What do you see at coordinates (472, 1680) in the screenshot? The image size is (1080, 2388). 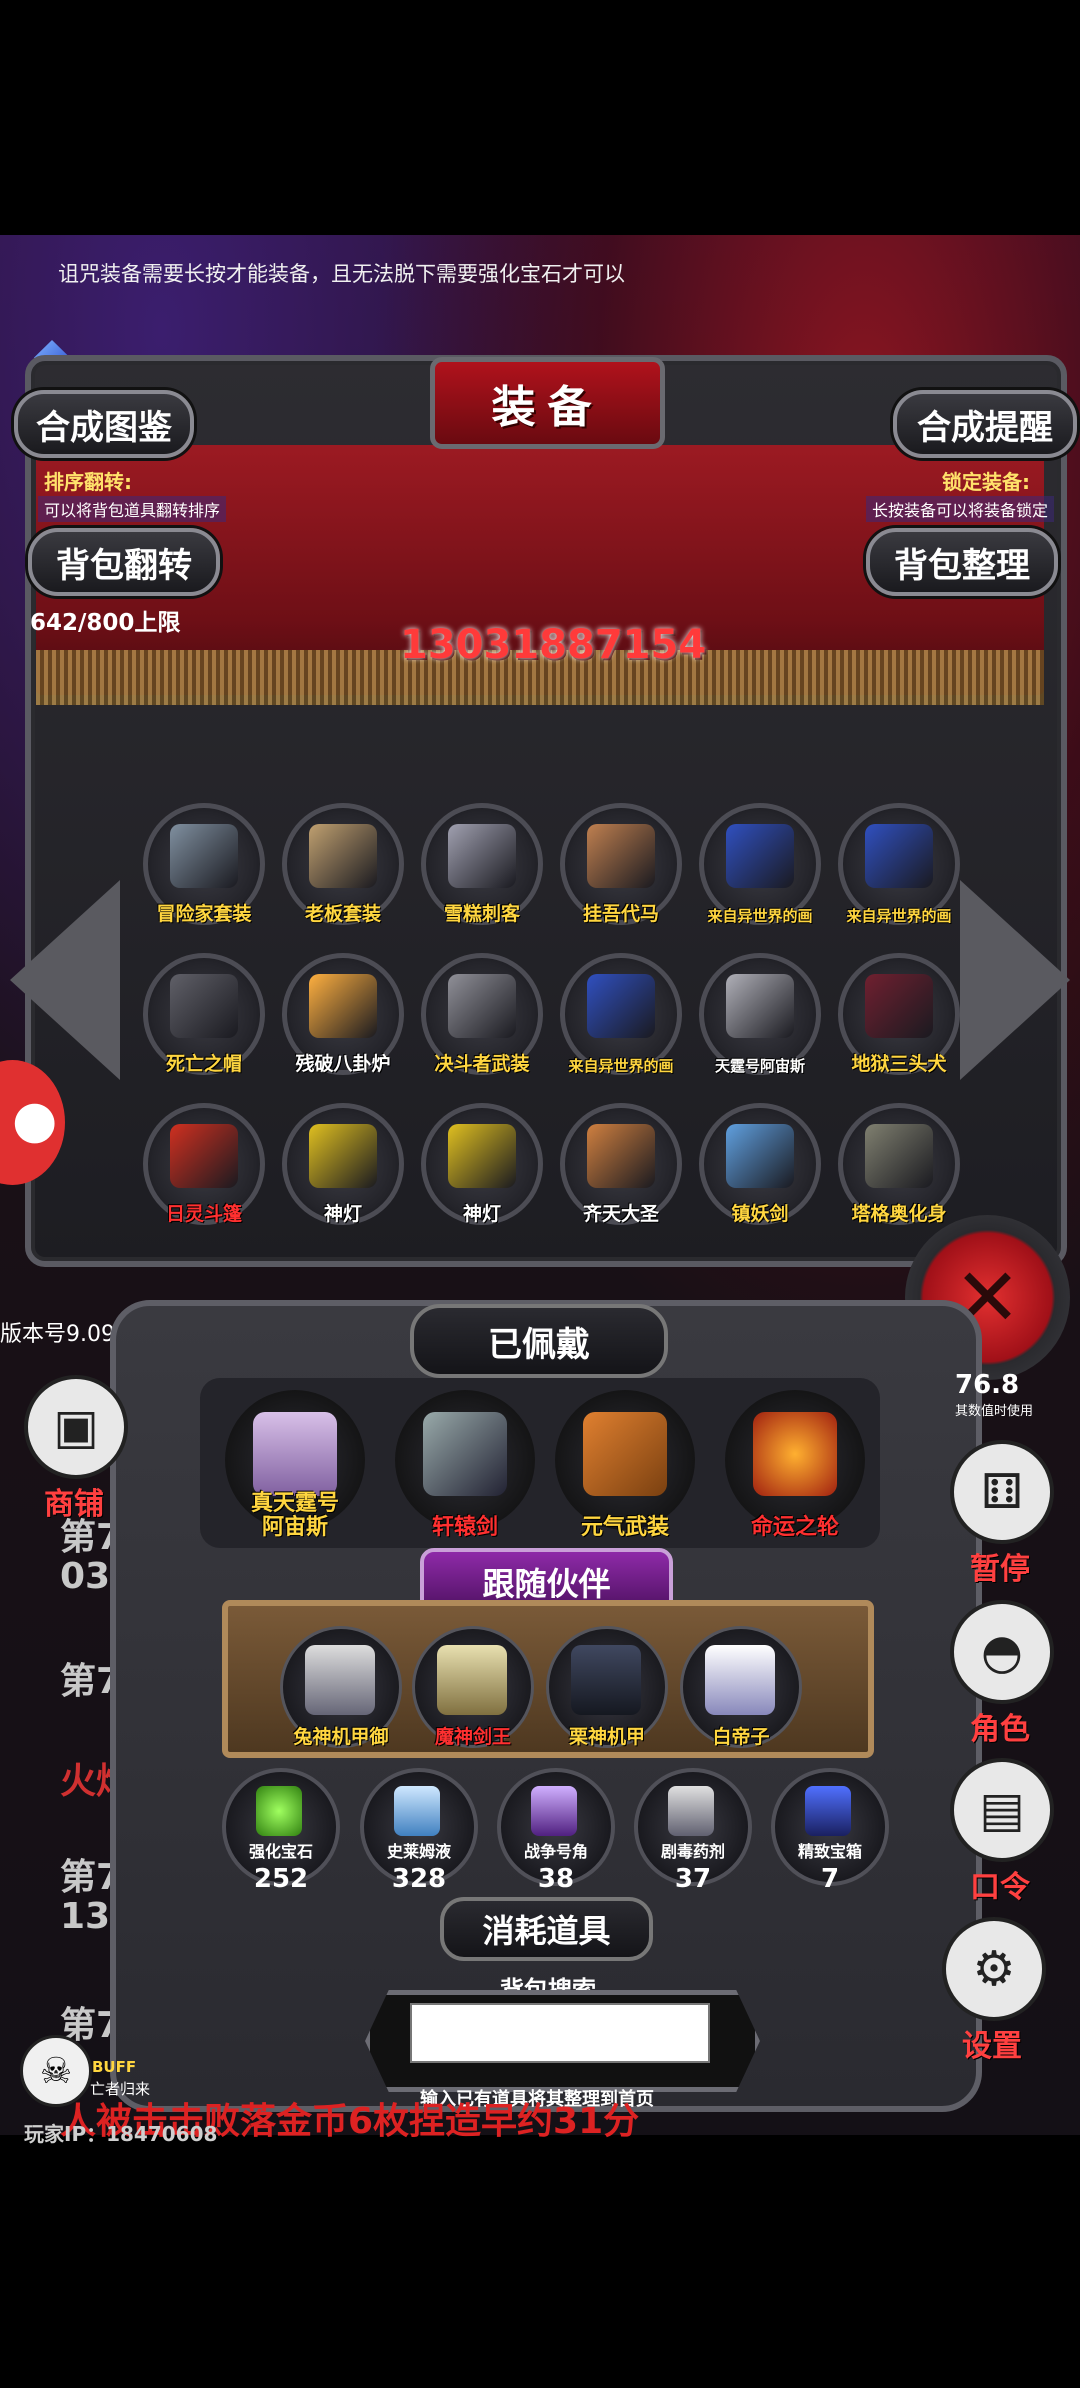 I see `knight-icon` at bounding box center [472, 1680].